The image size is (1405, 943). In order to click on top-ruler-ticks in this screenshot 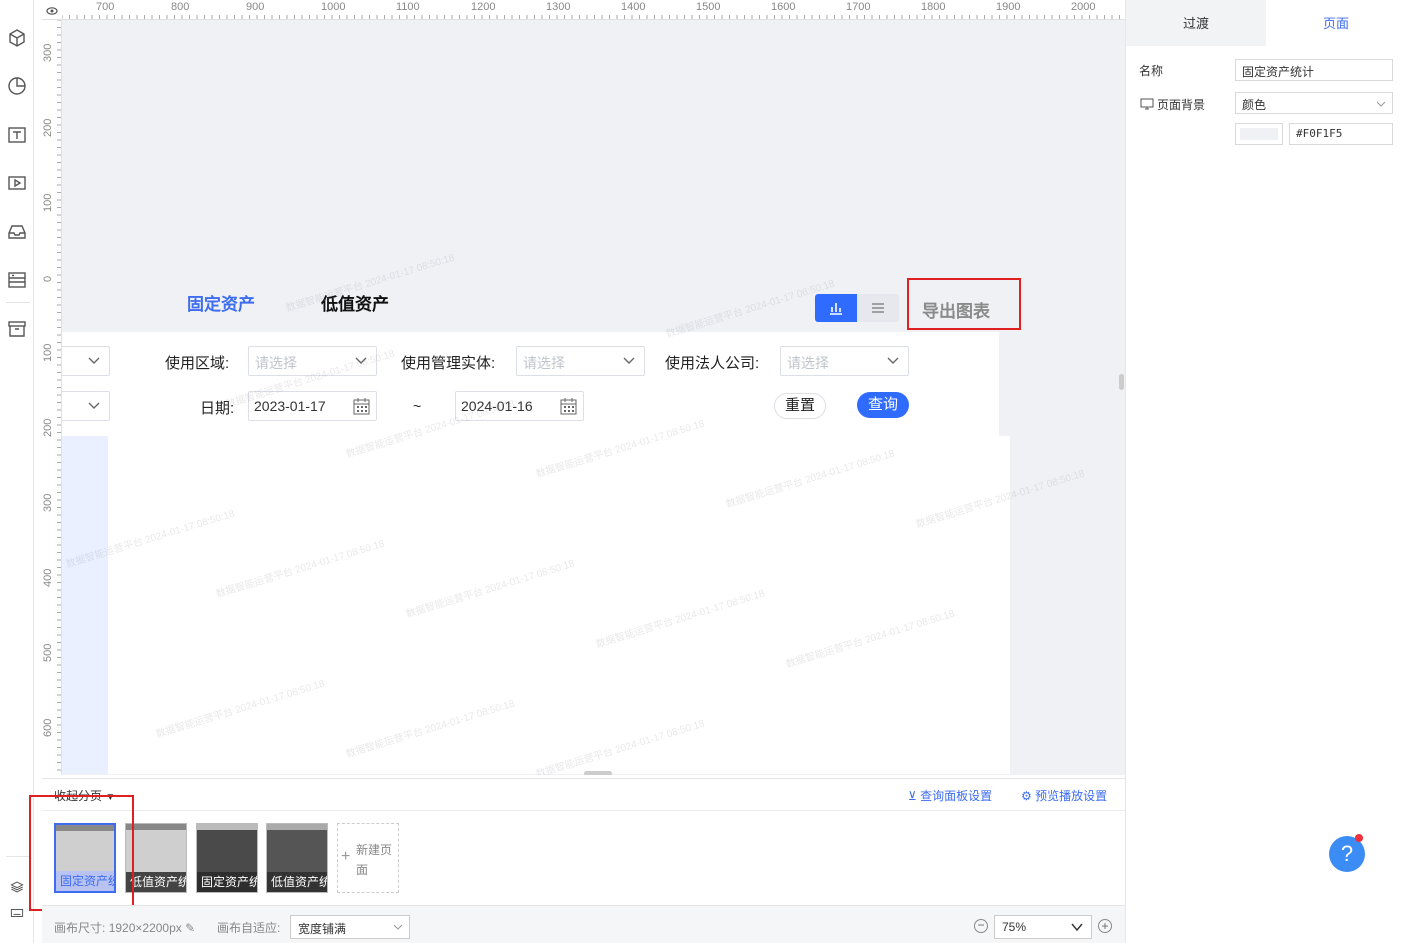, I will do `click(591, 17)`.